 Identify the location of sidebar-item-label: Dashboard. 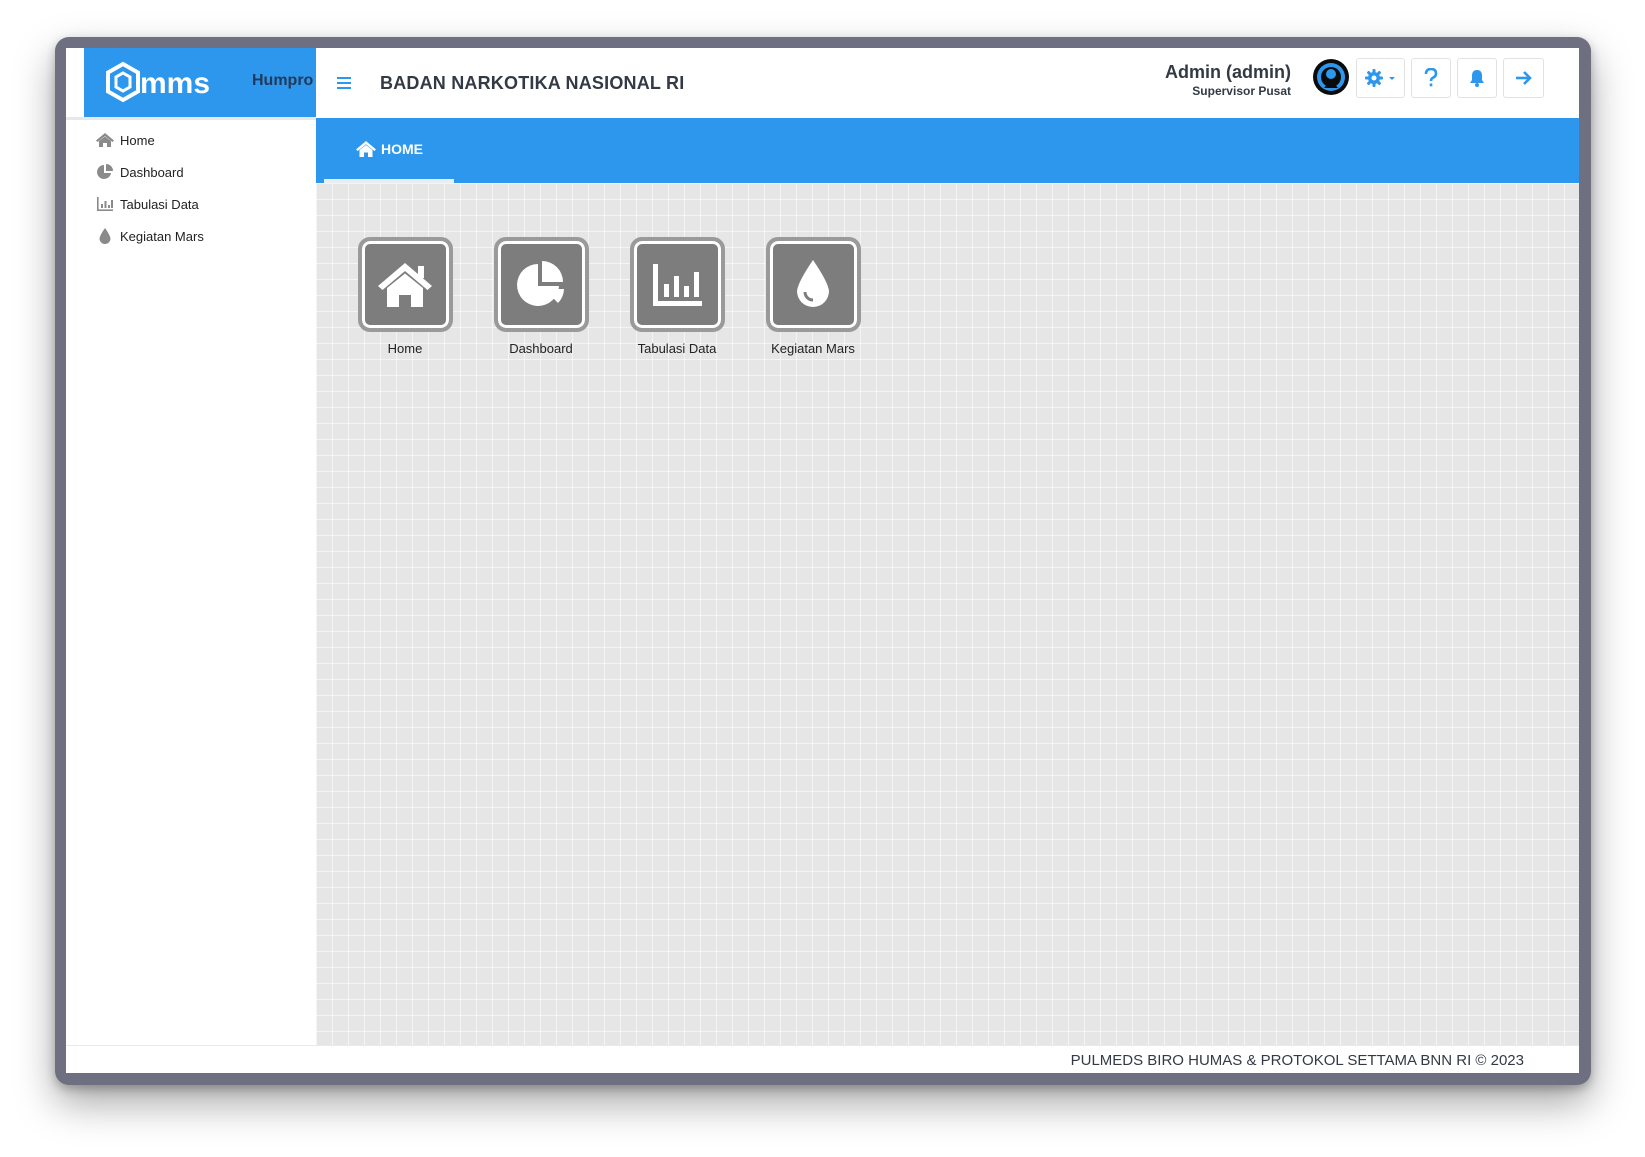
(152, 172).